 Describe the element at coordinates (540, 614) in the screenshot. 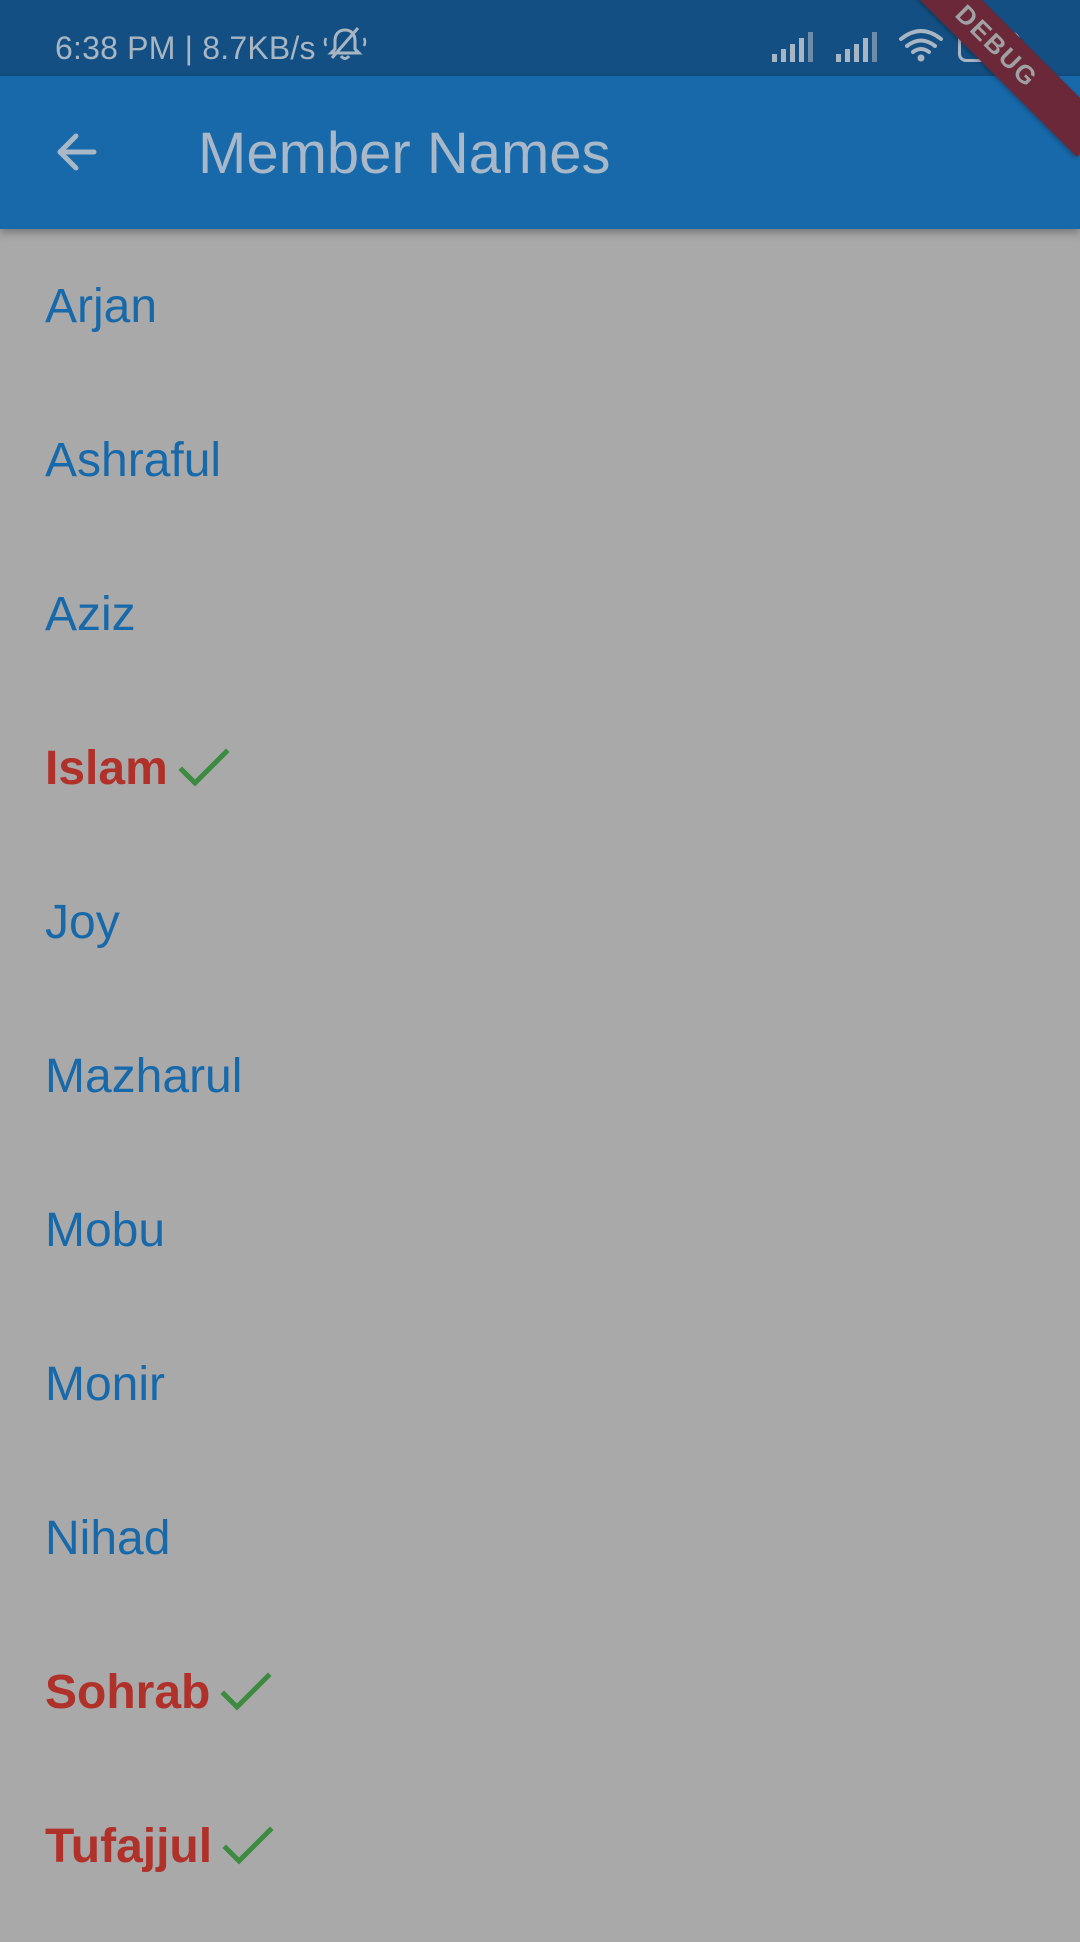

I see `member-item: Aziz` at that location.